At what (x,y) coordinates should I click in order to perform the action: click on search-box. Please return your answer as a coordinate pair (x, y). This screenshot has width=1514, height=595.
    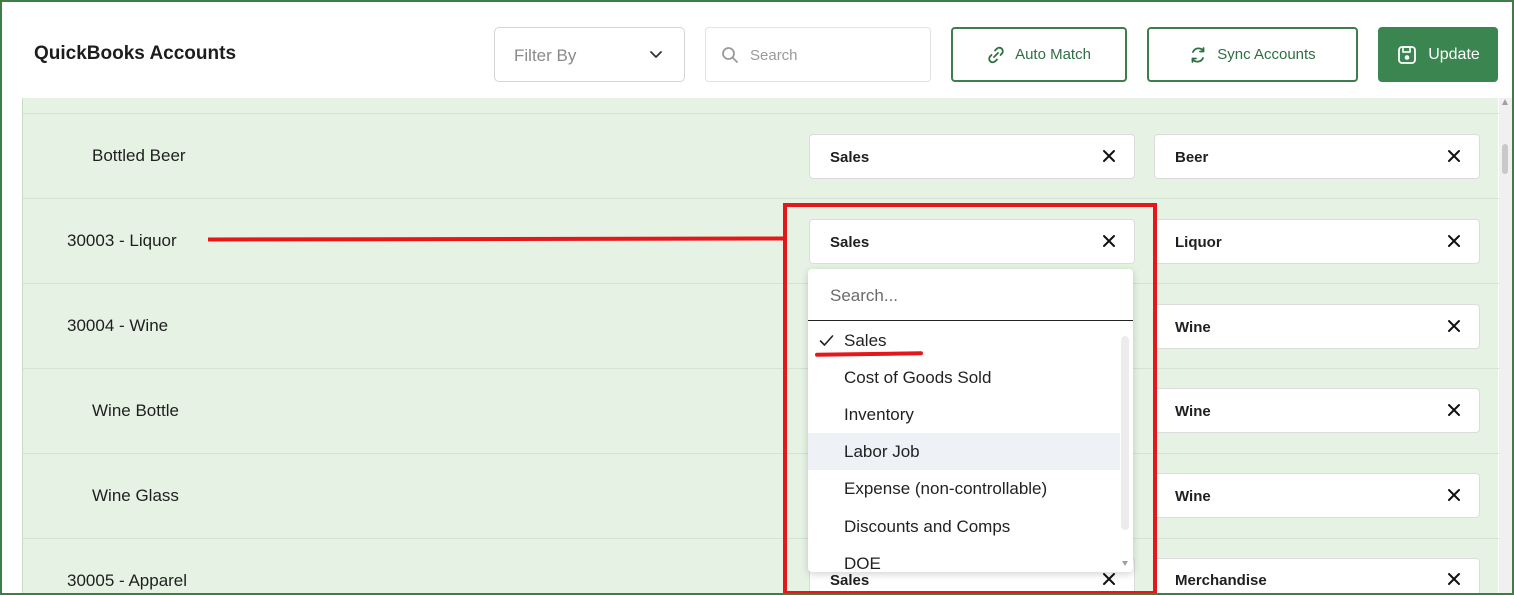
    Looking at the image, I should click on (818, 54).